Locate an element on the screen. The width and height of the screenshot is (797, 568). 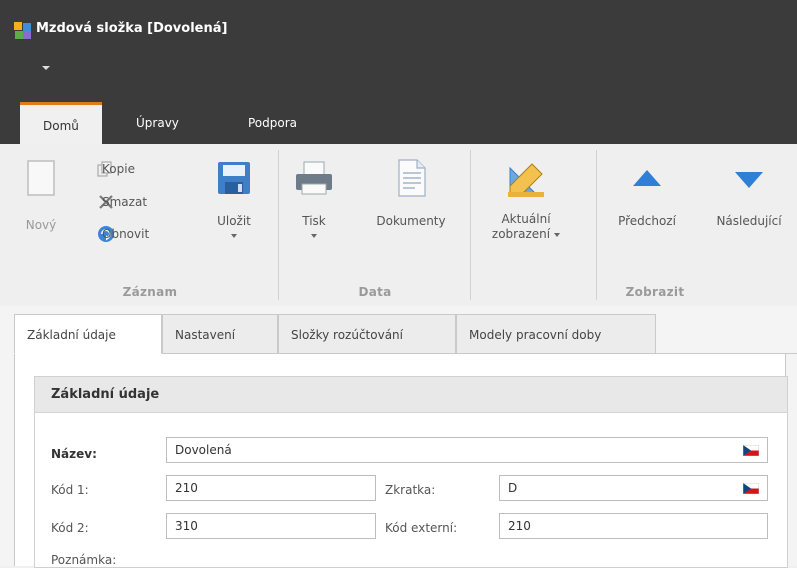
kod-externi-label: Kód externí: is located at coordinates (421, 528).